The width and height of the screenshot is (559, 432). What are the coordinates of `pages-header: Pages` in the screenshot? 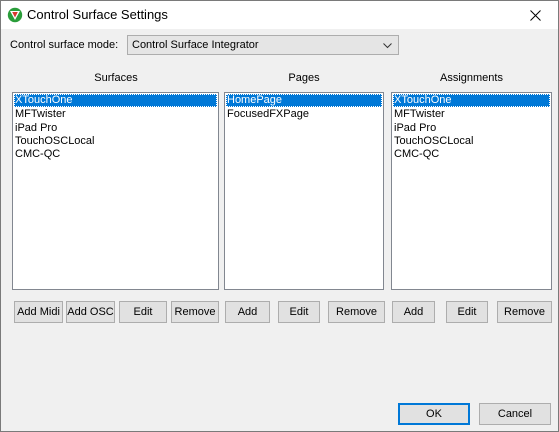 It's located at (304, 78).